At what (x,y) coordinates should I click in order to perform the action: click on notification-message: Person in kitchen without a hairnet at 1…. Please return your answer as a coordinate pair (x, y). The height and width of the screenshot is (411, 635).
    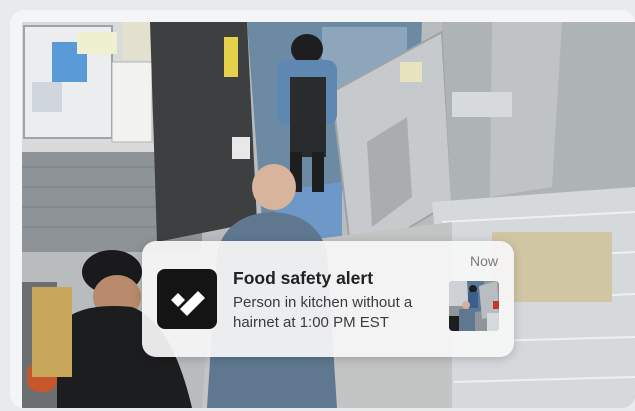
    Looking at the image, I should click on (323, 312).